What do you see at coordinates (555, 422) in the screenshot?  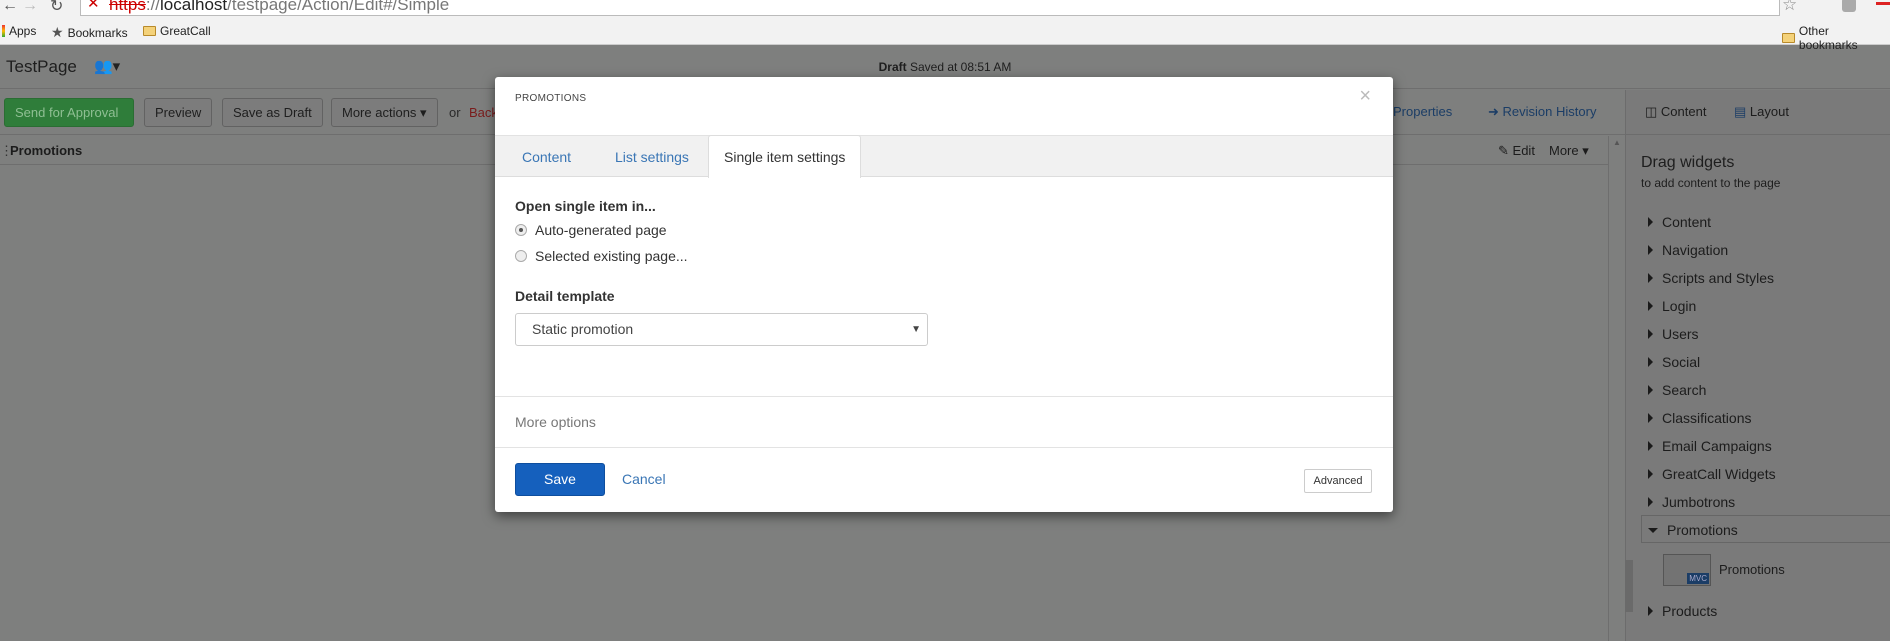 I see `more-options-link: More options` at bounding box center [555, 422].